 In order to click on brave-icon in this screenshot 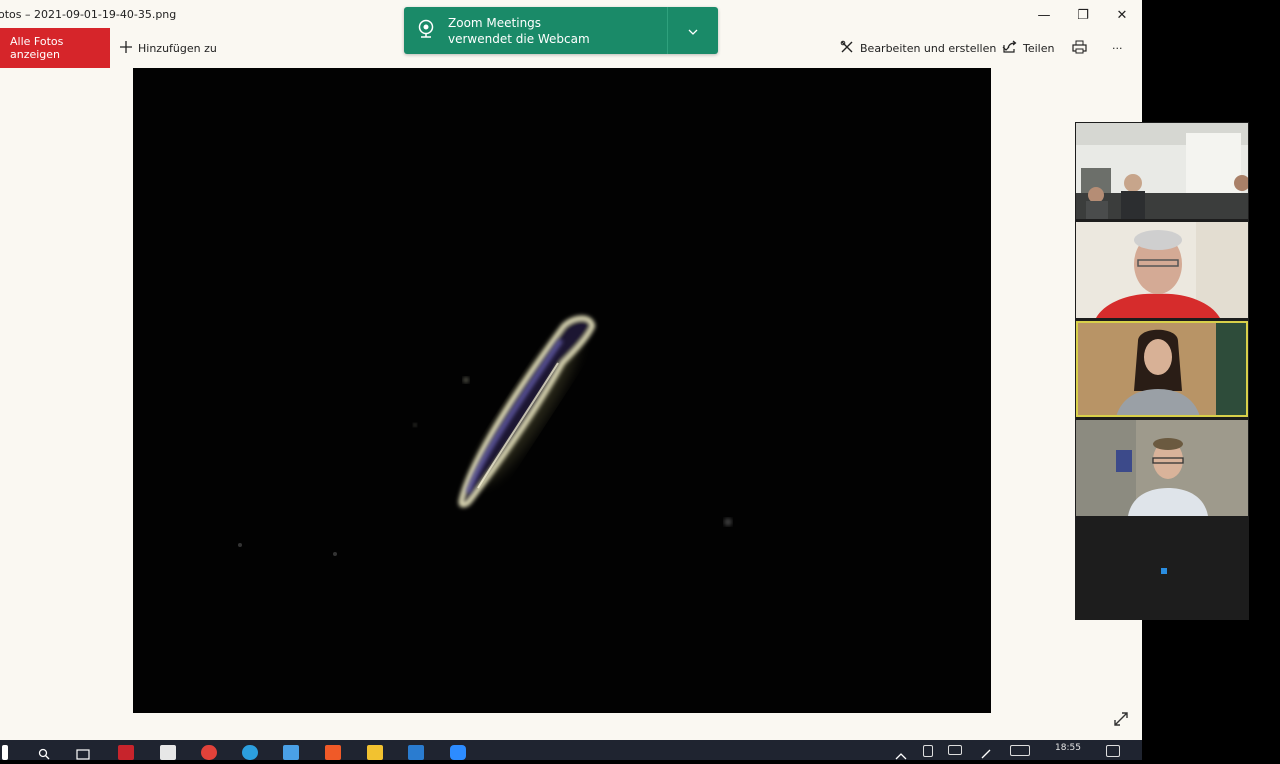, I will do `click(333, 752)`.